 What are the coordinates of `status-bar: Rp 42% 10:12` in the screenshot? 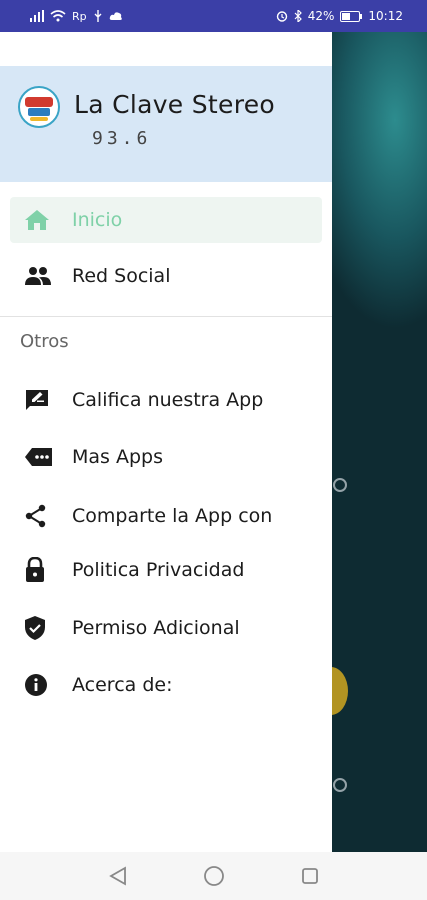 It's located at (213, 16).